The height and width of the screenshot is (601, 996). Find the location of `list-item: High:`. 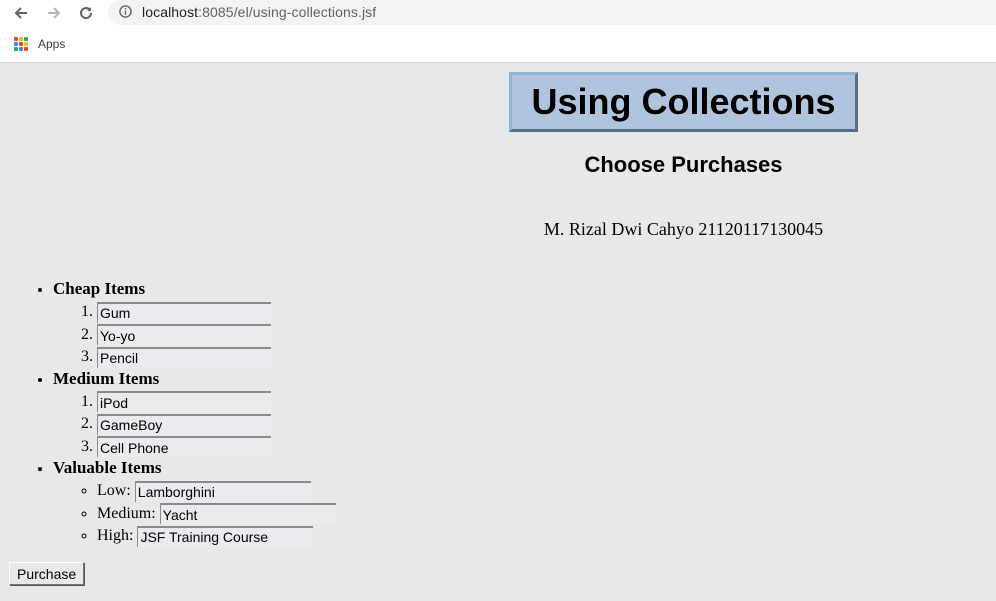

list-item: High: is located at coordinates (216, 536).